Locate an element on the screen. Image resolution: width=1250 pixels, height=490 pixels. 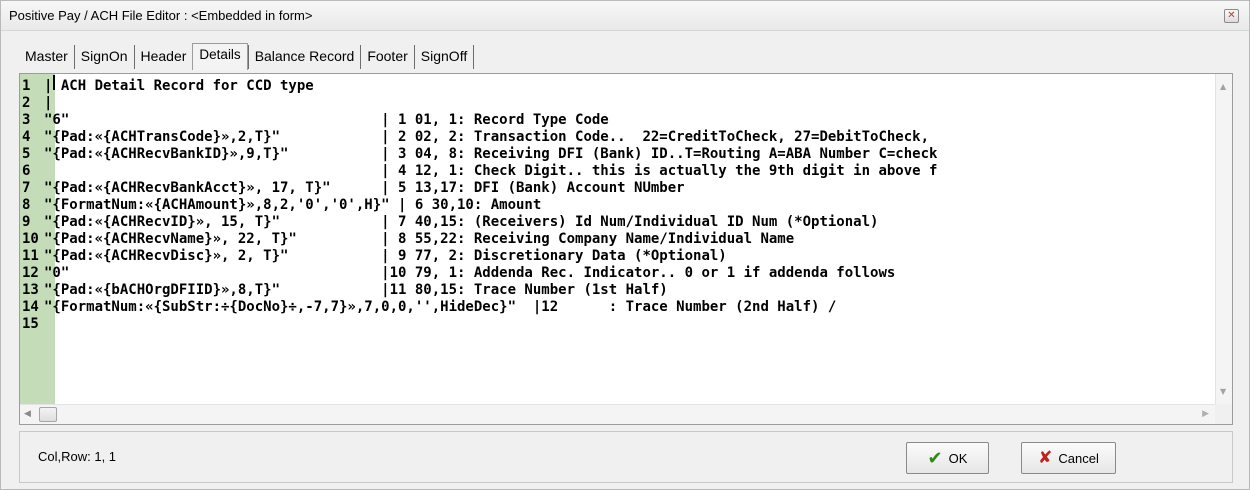
code-line: 1 | ACH Detail Record for CCD type is located at coordinates (617, 86).